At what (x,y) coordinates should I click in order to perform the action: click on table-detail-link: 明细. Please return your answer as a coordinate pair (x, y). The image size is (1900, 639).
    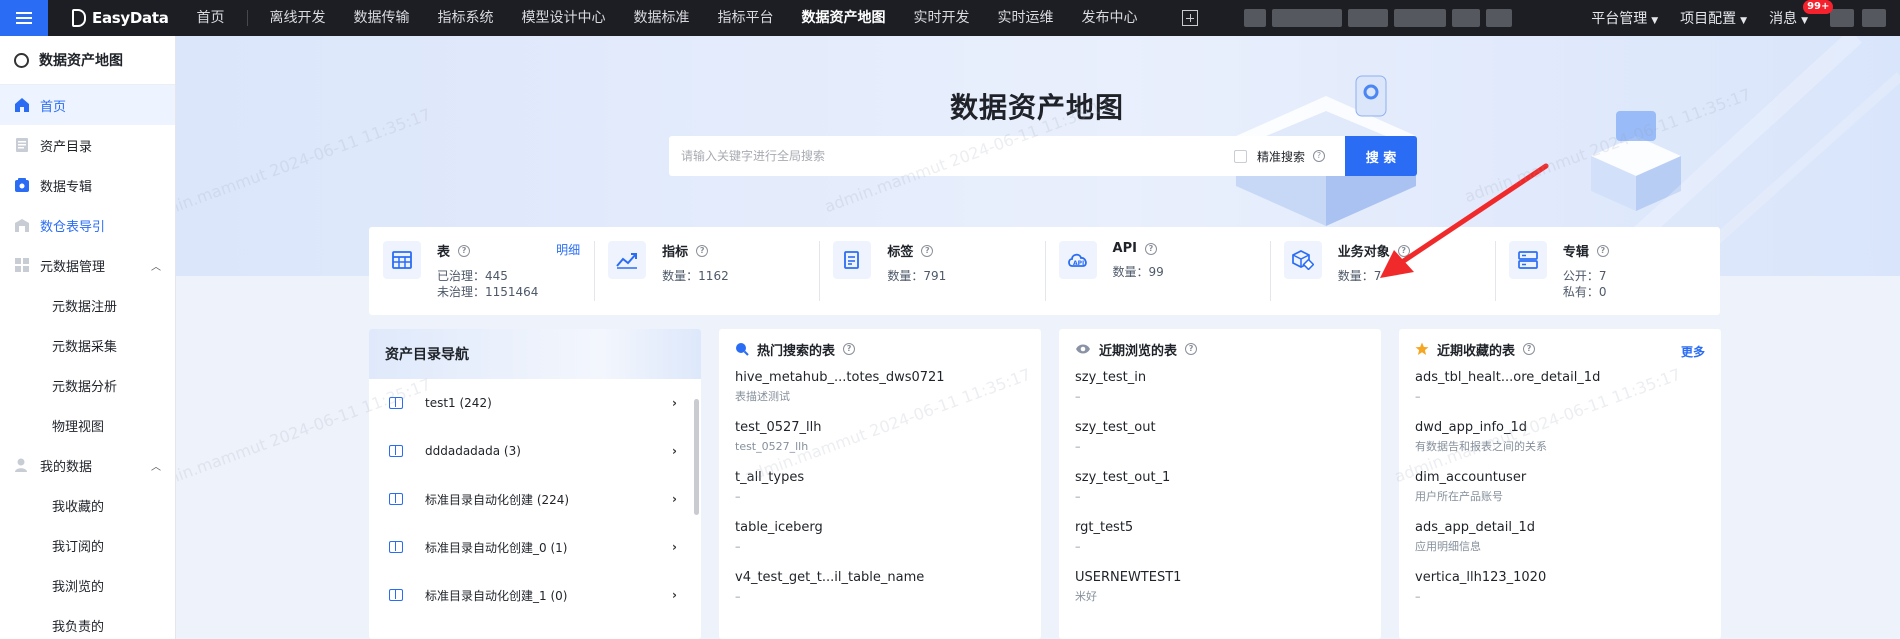
    Looking at the image, I should click on (568, 249).